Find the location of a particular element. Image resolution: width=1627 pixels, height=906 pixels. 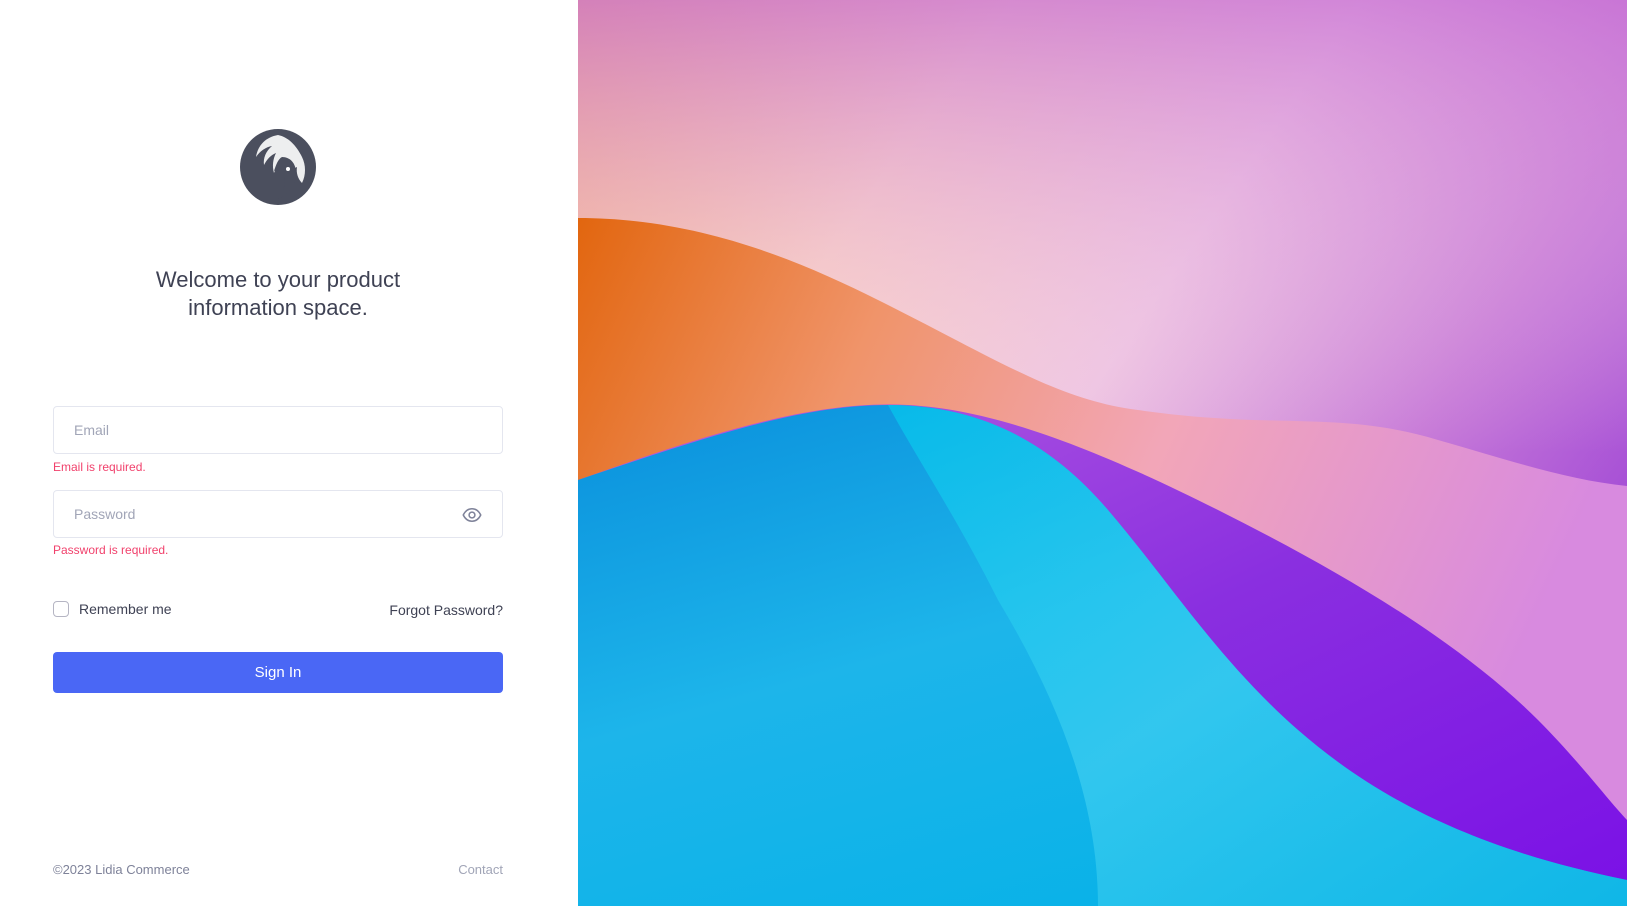

email-error-message: Email is required. is located at coordinates (99, 467).